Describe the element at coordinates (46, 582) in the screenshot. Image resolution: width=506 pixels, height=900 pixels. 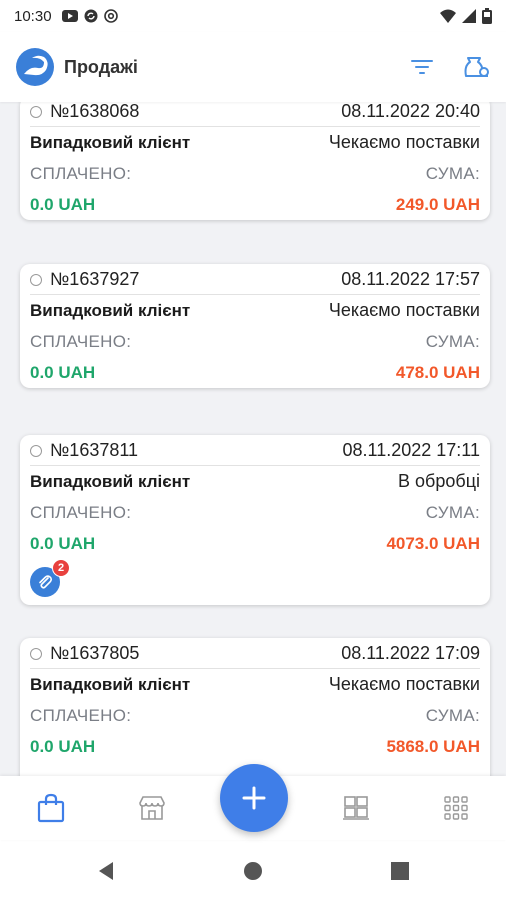
I see `paperclip-icon` at that location.